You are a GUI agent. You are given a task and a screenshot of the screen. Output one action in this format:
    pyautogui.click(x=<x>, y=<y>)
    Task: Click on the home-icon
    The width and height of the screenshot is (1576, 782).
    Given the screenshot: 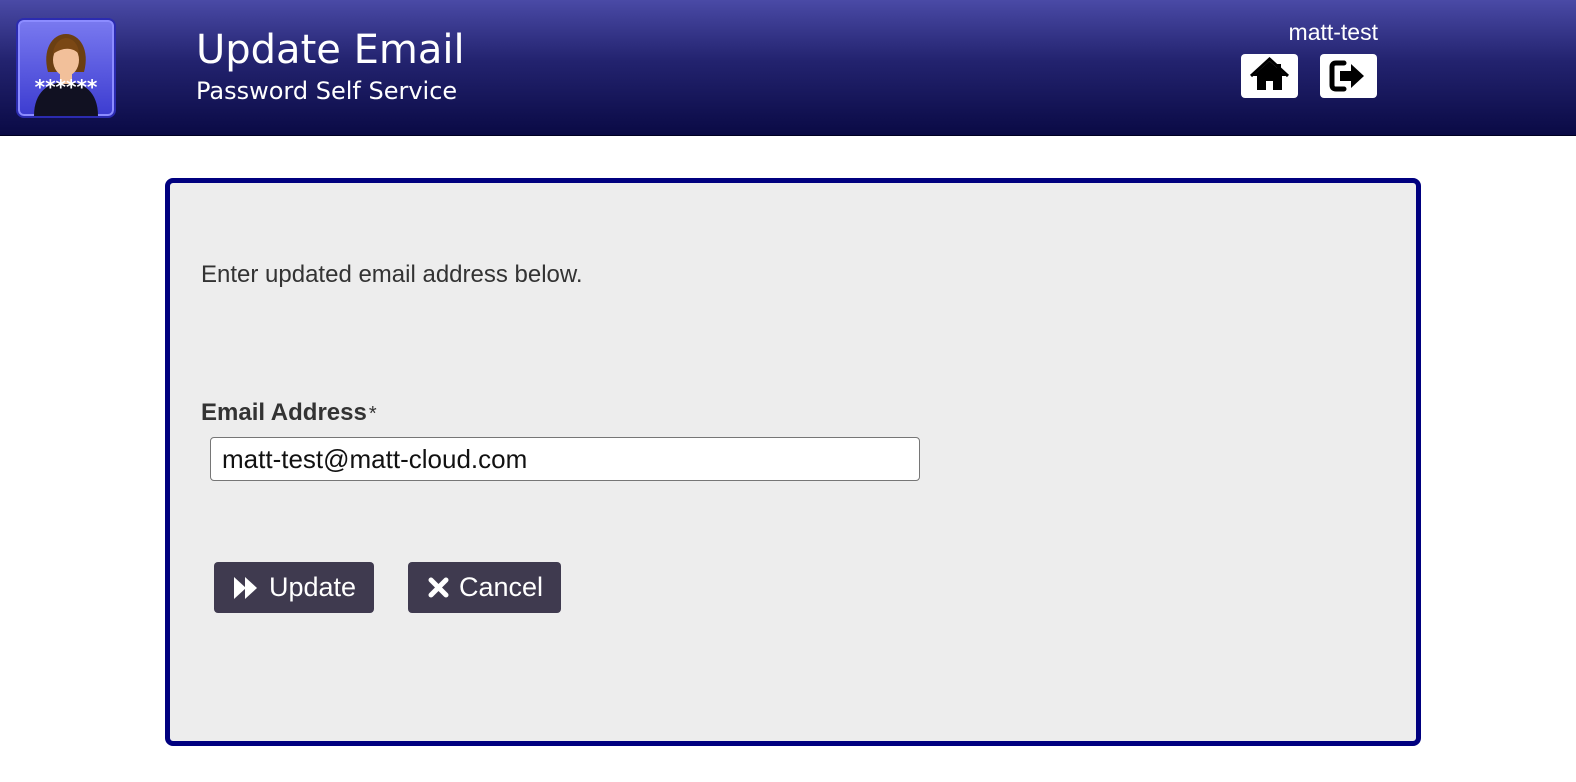 What is the action you would take?
    pyautogui.click(x=1269, y=73)
    